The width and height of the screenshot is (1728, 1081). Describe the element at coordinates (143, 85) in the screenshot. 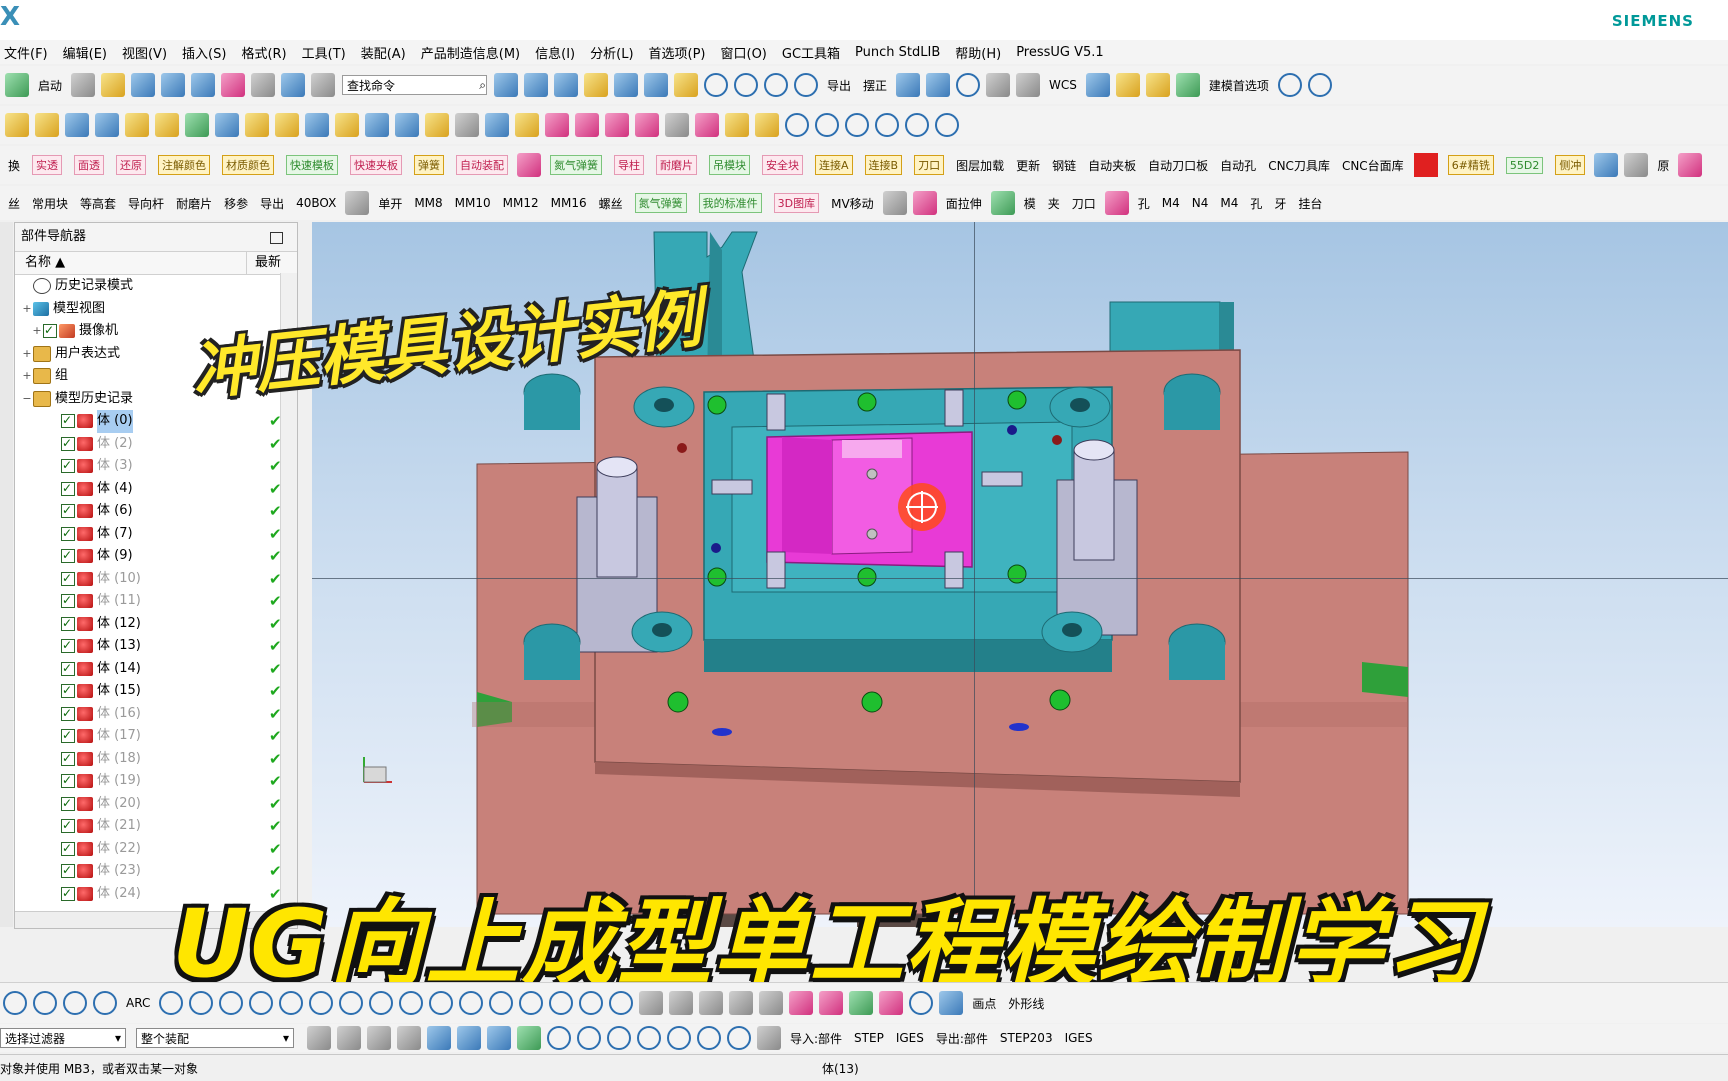

I see `save-icon` at that location.